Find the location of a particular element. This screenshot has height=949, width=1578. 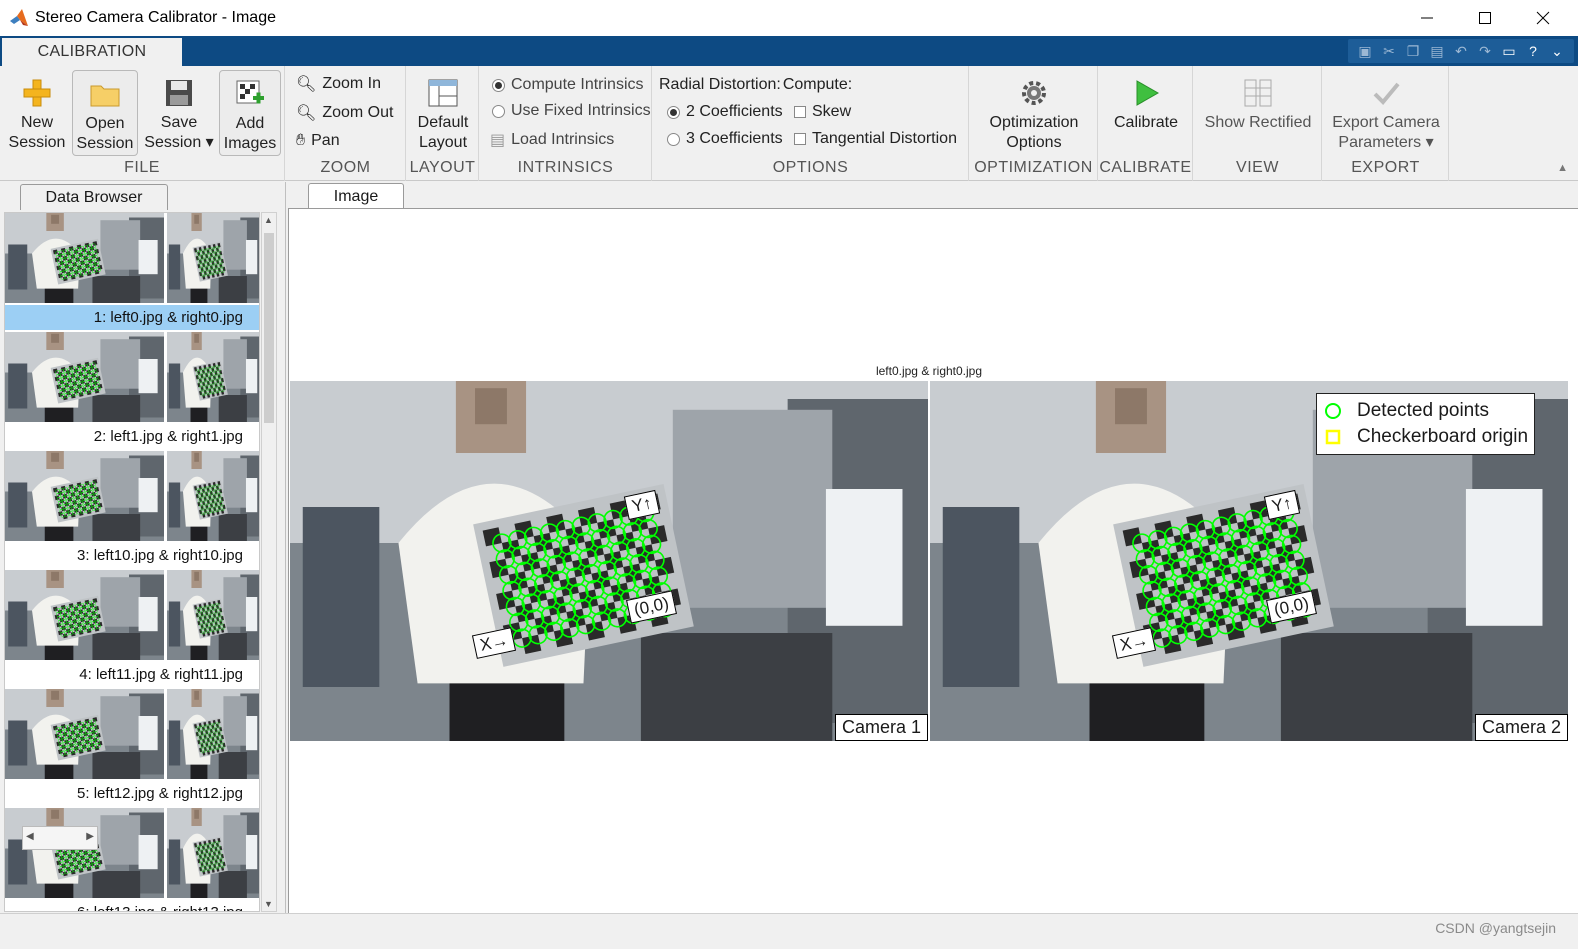

new-session-button: New Session is located at coordinates (37, 113).